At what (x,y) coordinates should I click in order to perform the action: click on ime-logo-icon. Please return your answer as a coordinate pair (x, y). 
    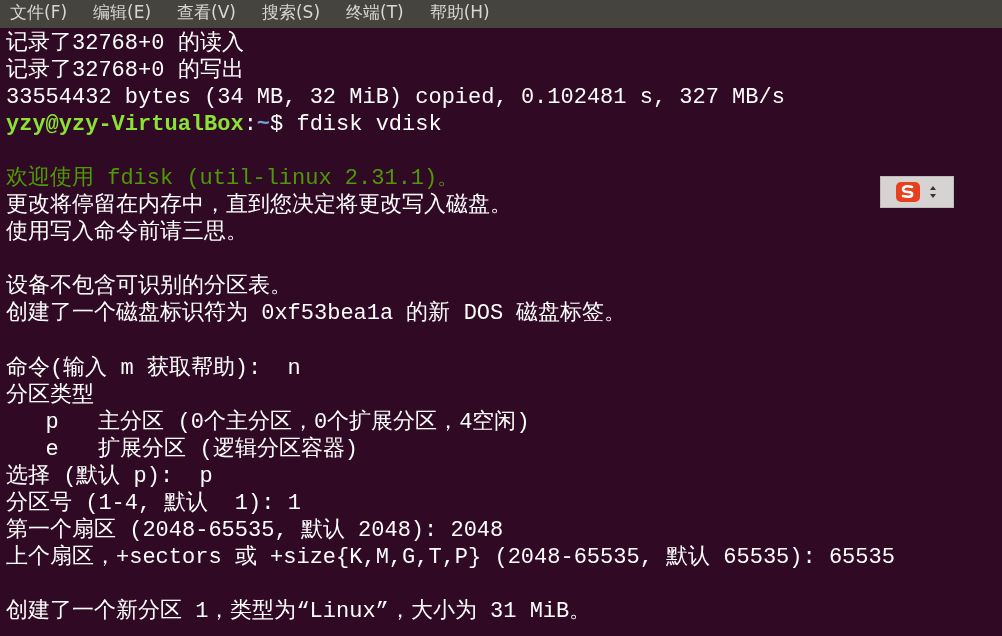
    Looking at the image, I should click on (908, 192).